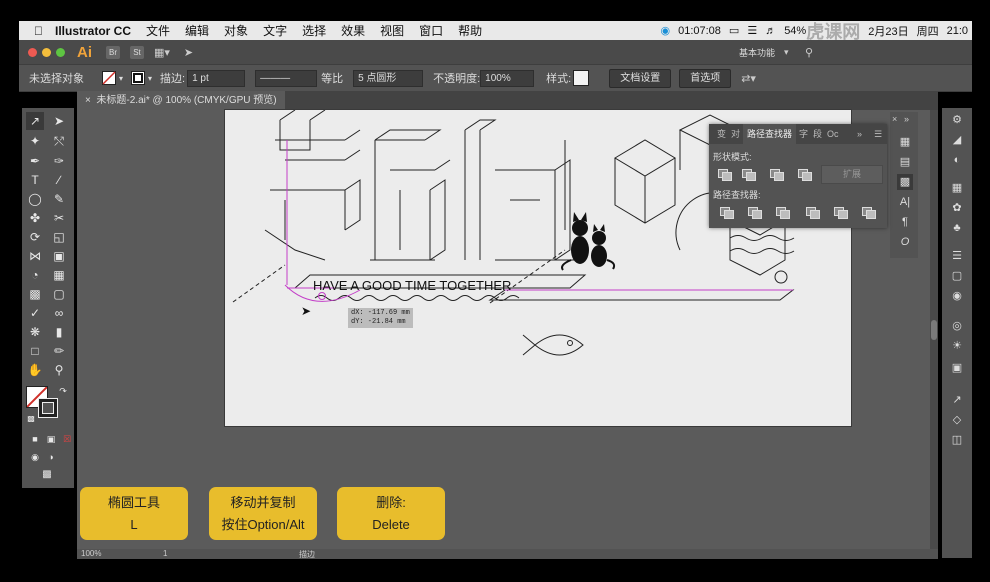  What do you see at coordinates (35, 141) in the screenshot?
I see `magic-wand-icon: ✦` at bounding box center [35, 141].